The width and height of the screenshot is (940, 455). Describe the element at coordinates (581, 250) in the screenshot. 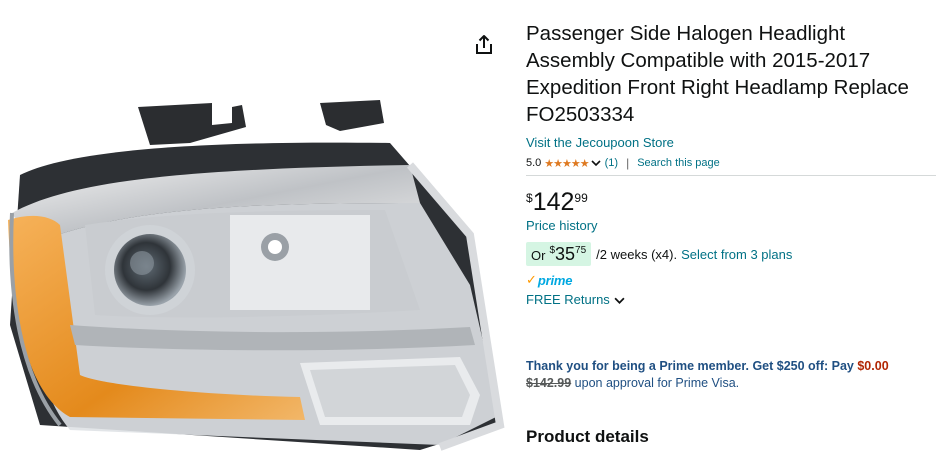

I see `installment-fraction: 75` at that location.